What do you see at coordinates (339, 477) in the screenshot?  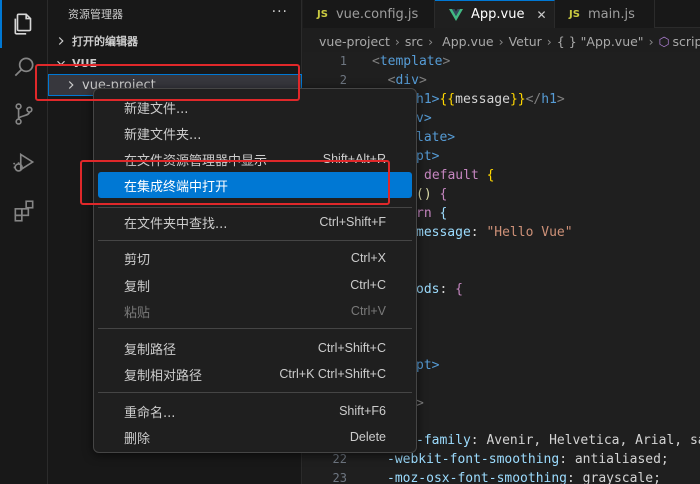 I see `line-number: 23` at bounding box center [339, 477].